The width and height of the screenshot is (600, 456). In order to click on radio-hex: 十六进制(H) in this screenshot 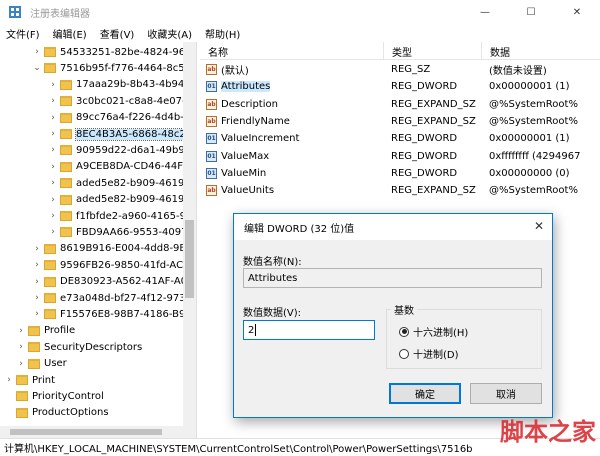, I will do `click(433, 331)`.